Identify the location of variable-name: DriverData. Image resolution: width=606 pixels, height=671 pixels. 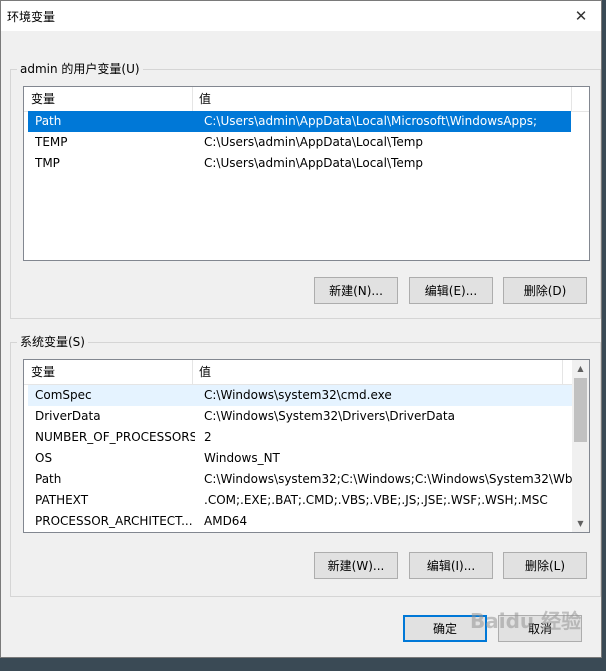
(68, 416).